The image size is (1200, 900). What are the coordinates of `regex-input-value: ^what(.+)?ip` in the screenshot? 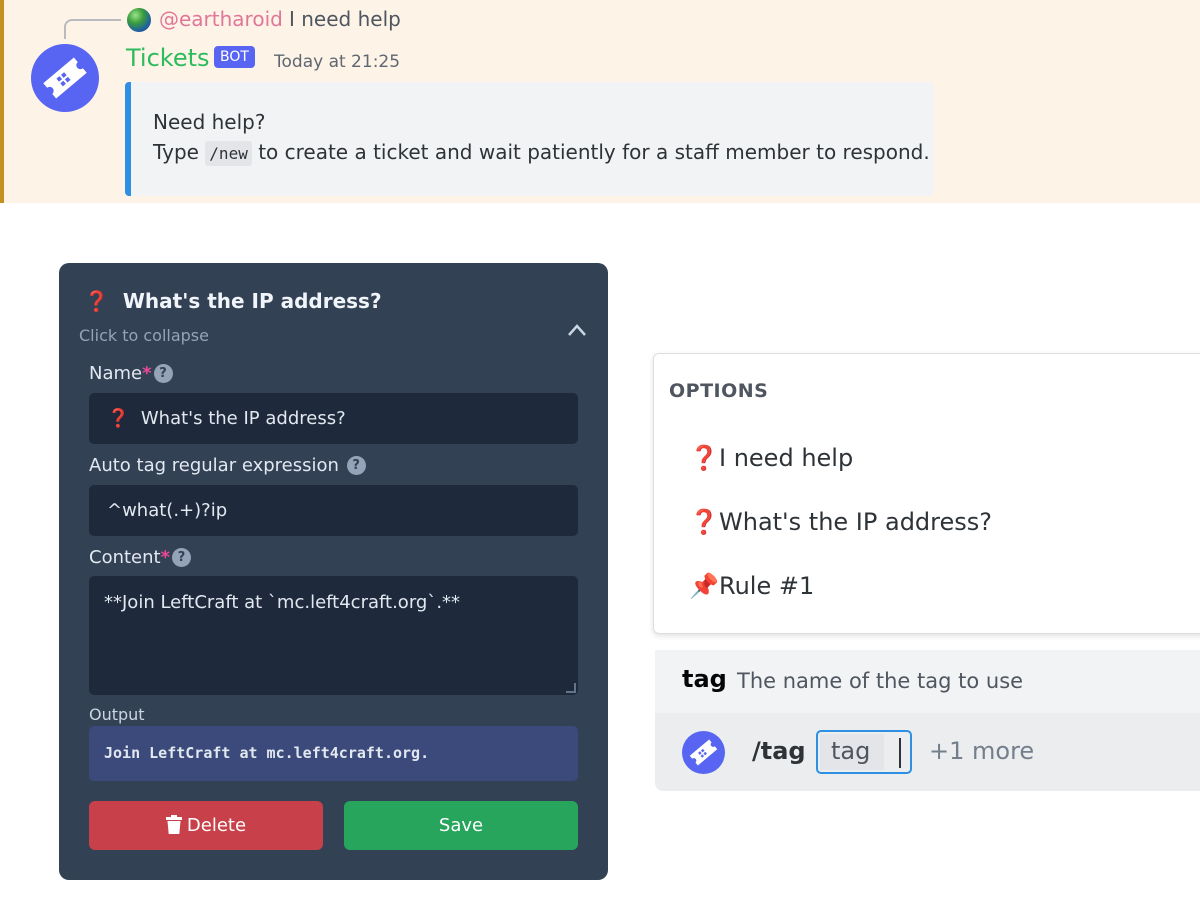 It's located at (167, 510).